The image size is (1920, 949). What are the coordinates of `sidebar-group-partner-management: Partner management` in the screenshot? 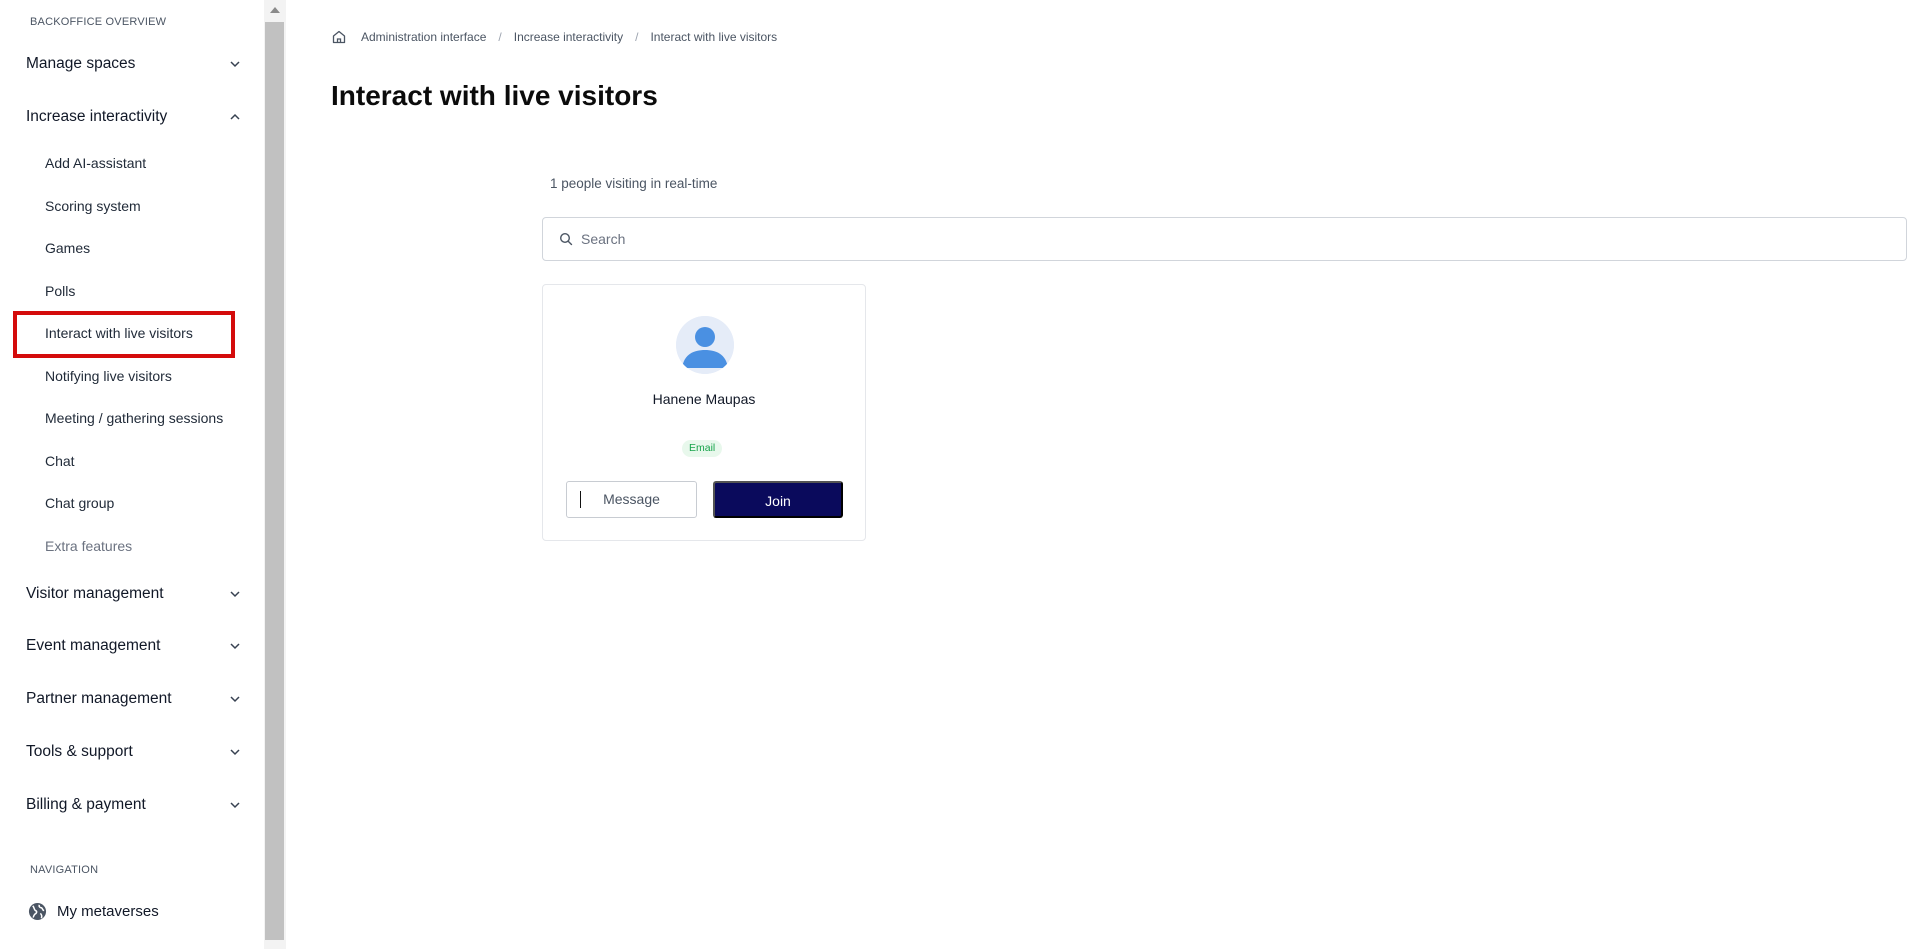 It's located at (136, 699).